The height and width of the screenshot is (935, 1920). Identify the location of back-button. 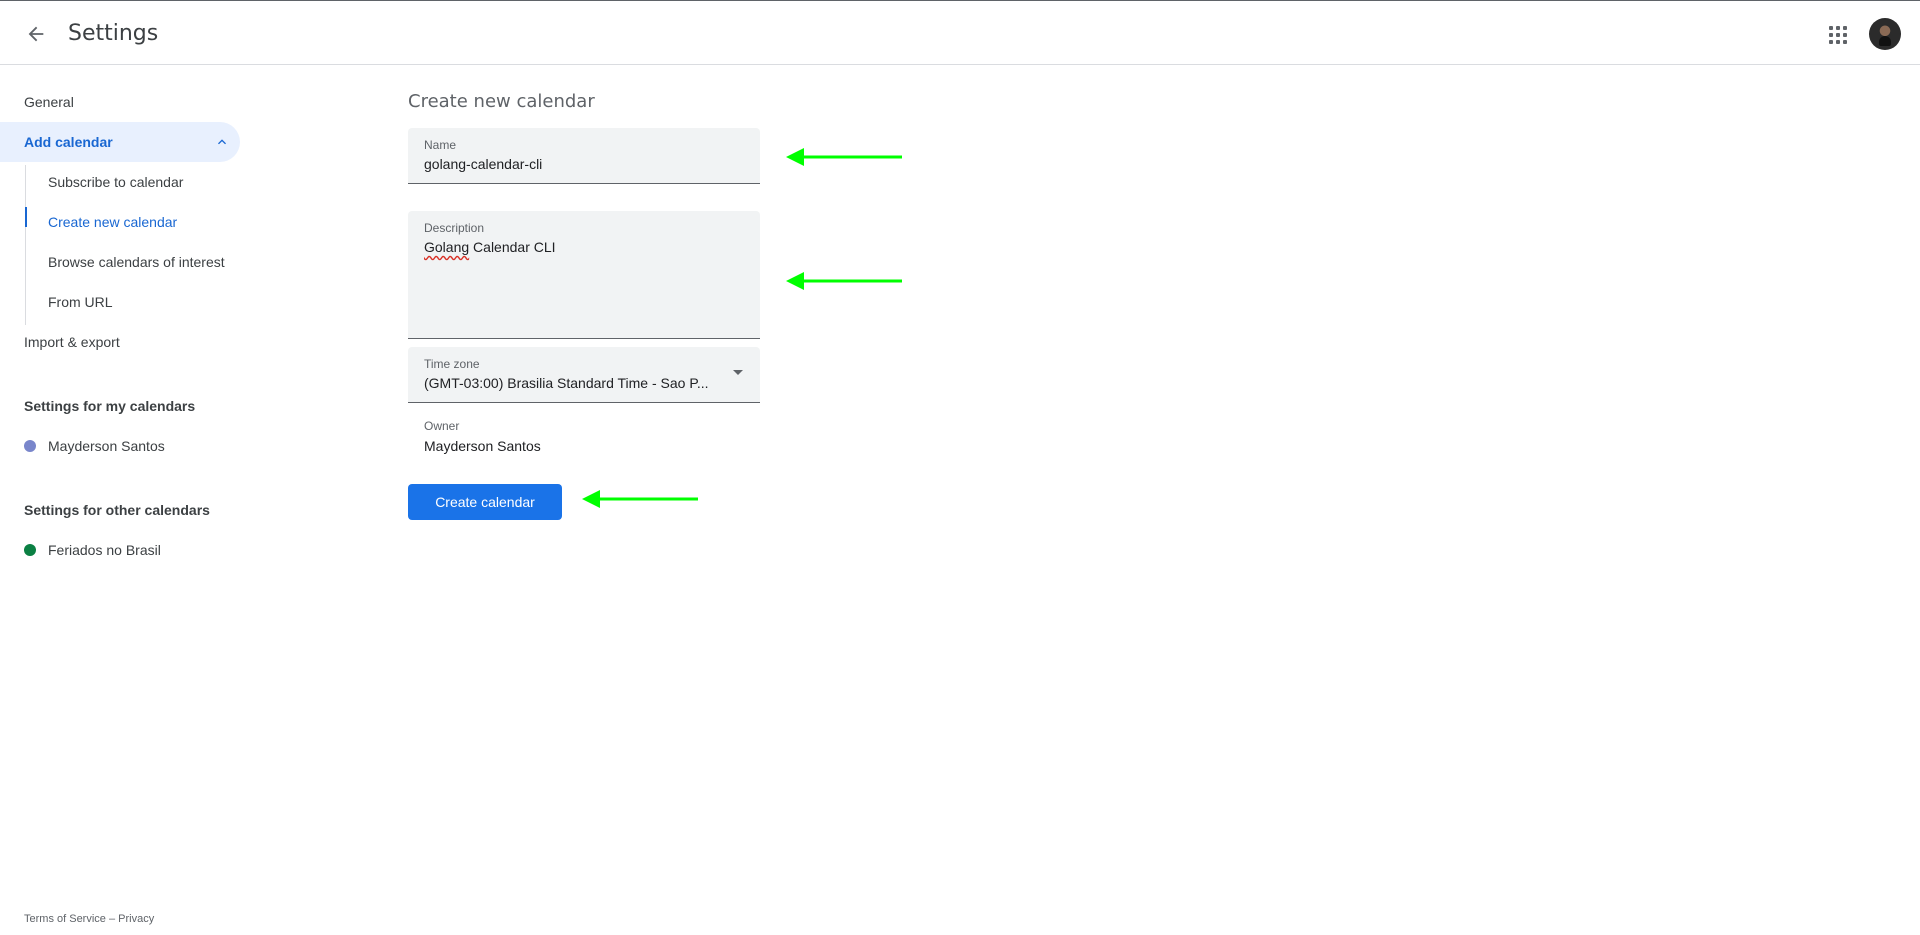
(36, 34).